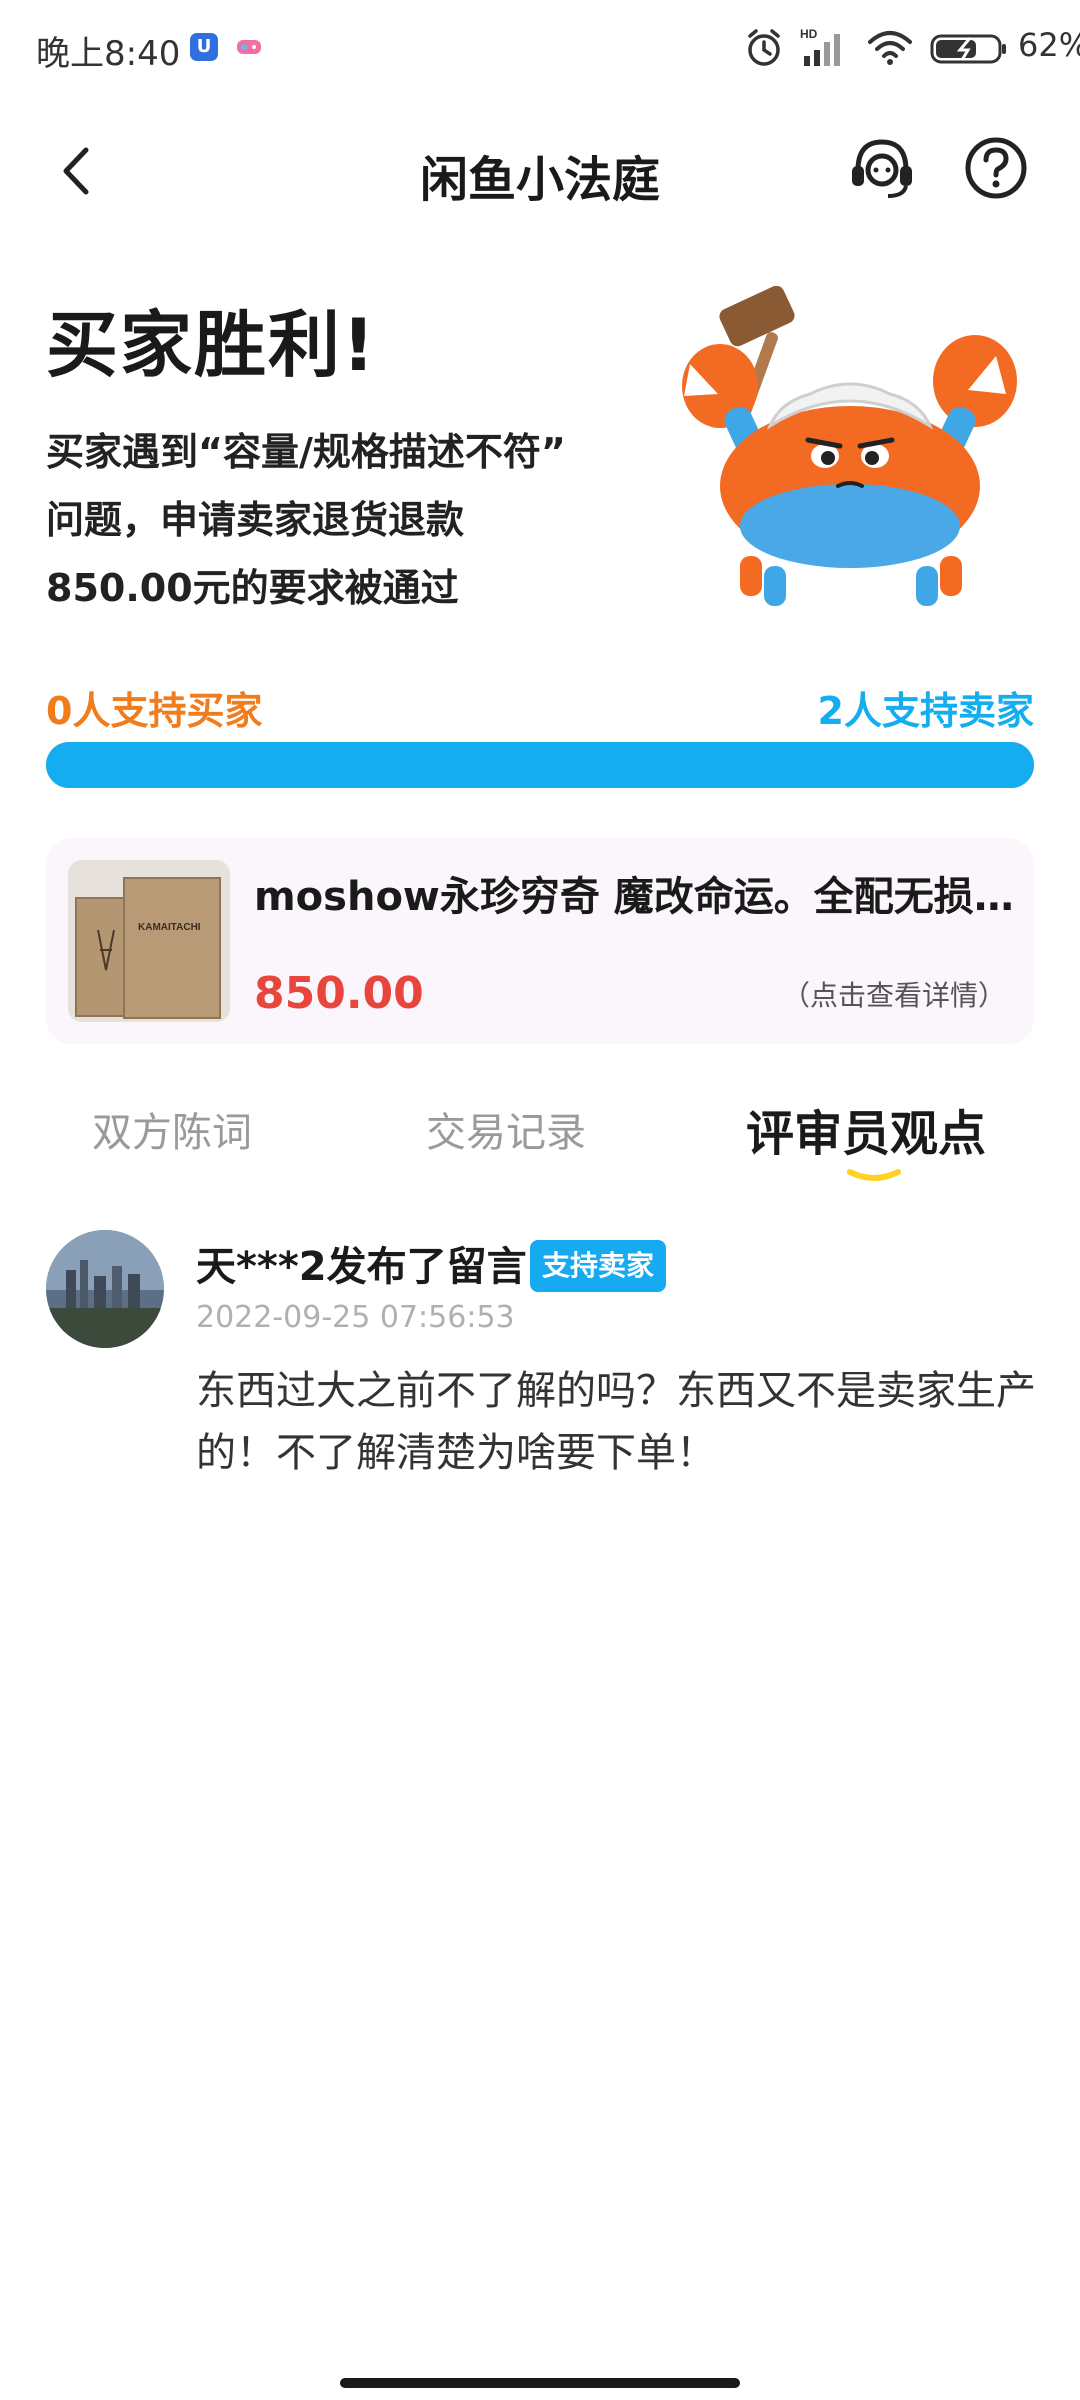  I want to click on product-thumbnail: KAMAITACHI, so click(149, 941).